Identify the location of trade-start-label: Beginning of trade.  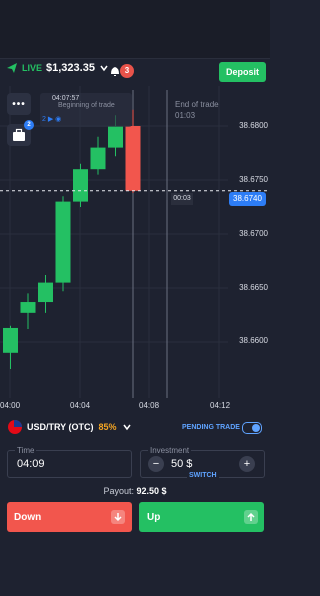
(86, 105).